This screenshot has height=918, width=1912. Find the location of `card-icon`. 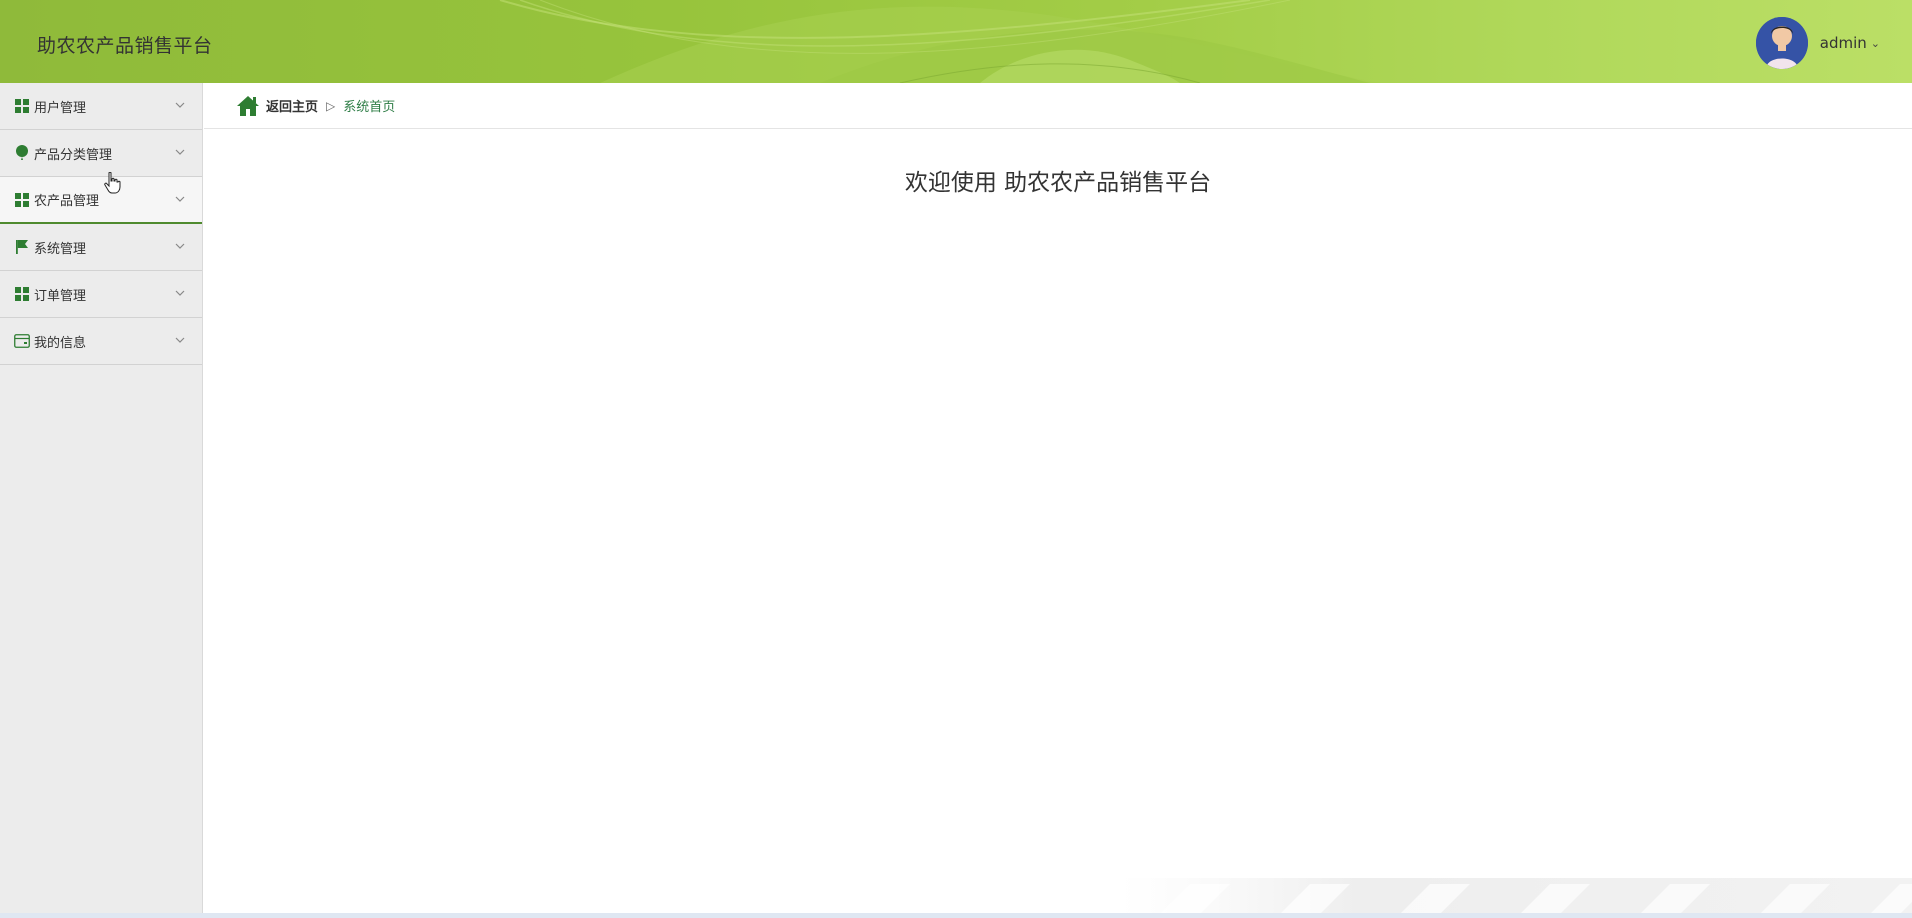

card-icon is located at coordinates (22, 341).